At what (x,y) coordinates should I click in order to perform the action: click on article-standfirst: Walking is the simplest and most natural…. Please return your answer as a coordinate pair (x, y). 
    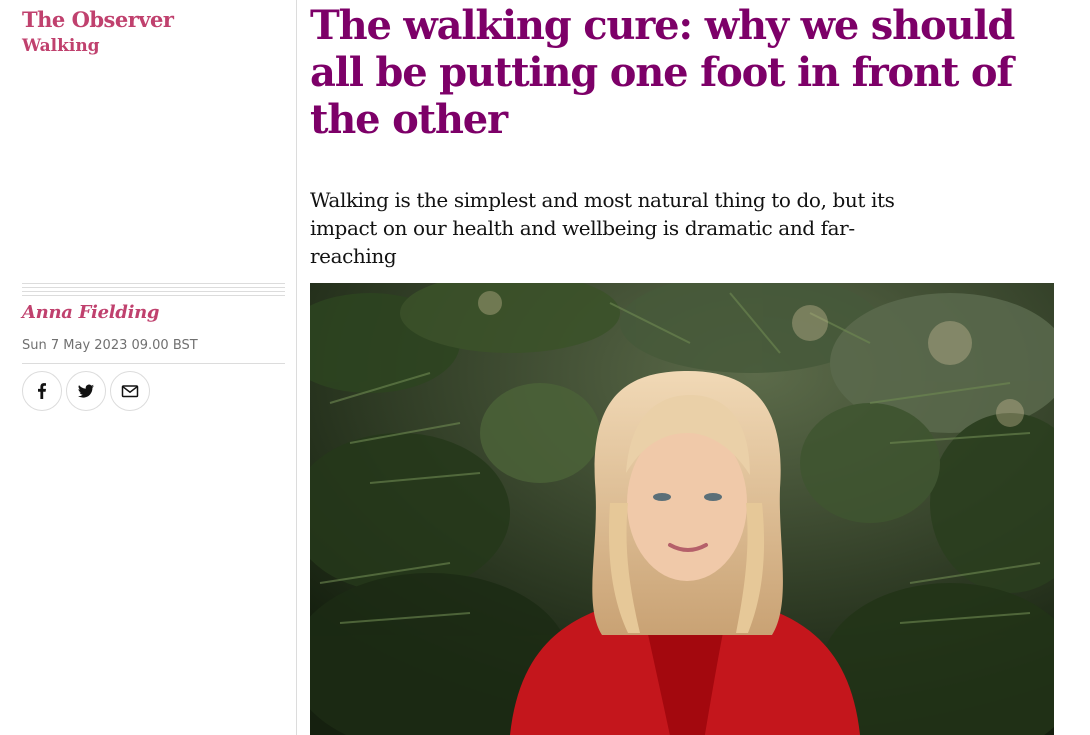
    Looking at the image, I should click on (602, 228).